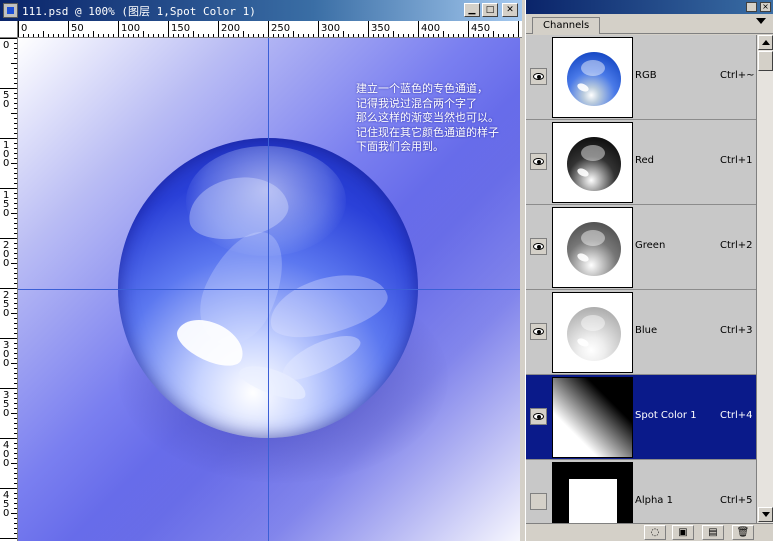 This screenshot has width=773, height=541. Describe the element at coordinates (765, 61) in the screenshot. I see `scroll-thumb` at that location.